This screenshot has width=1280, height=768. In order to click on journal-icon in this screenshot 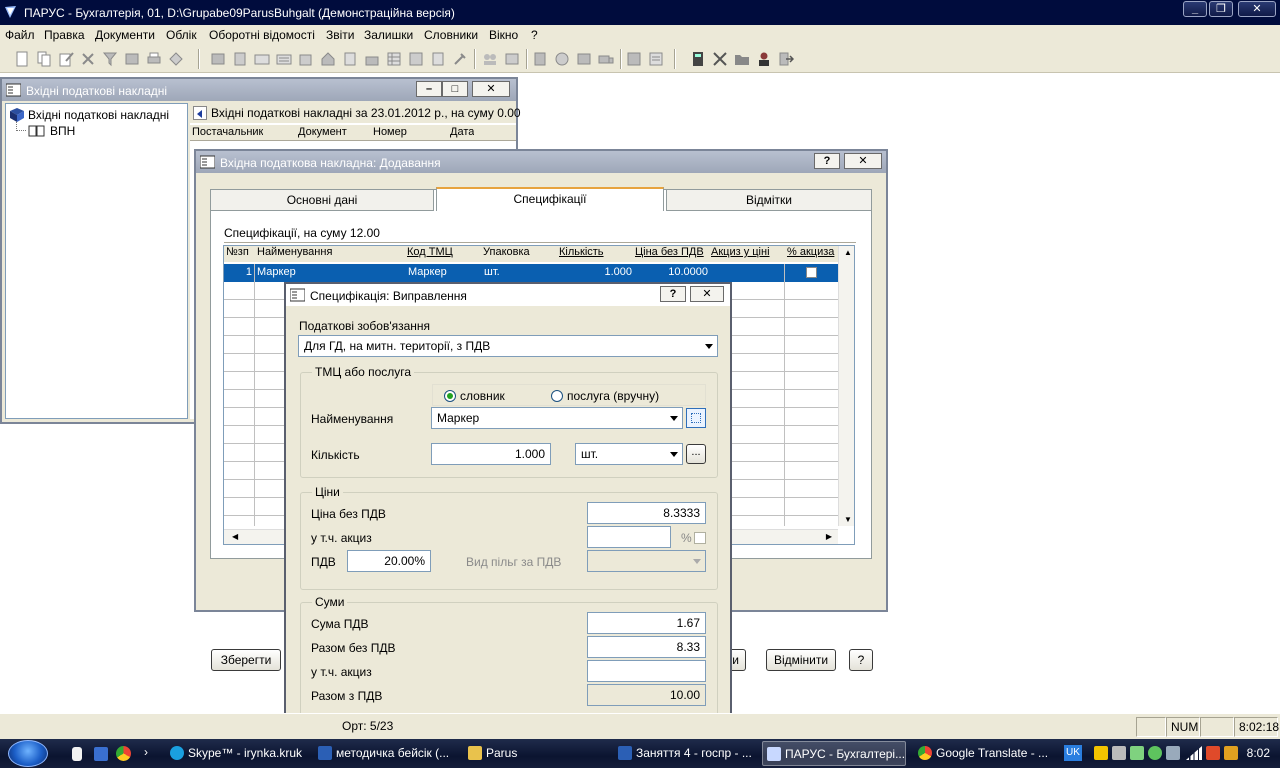, I will do `click(240, 59)`.